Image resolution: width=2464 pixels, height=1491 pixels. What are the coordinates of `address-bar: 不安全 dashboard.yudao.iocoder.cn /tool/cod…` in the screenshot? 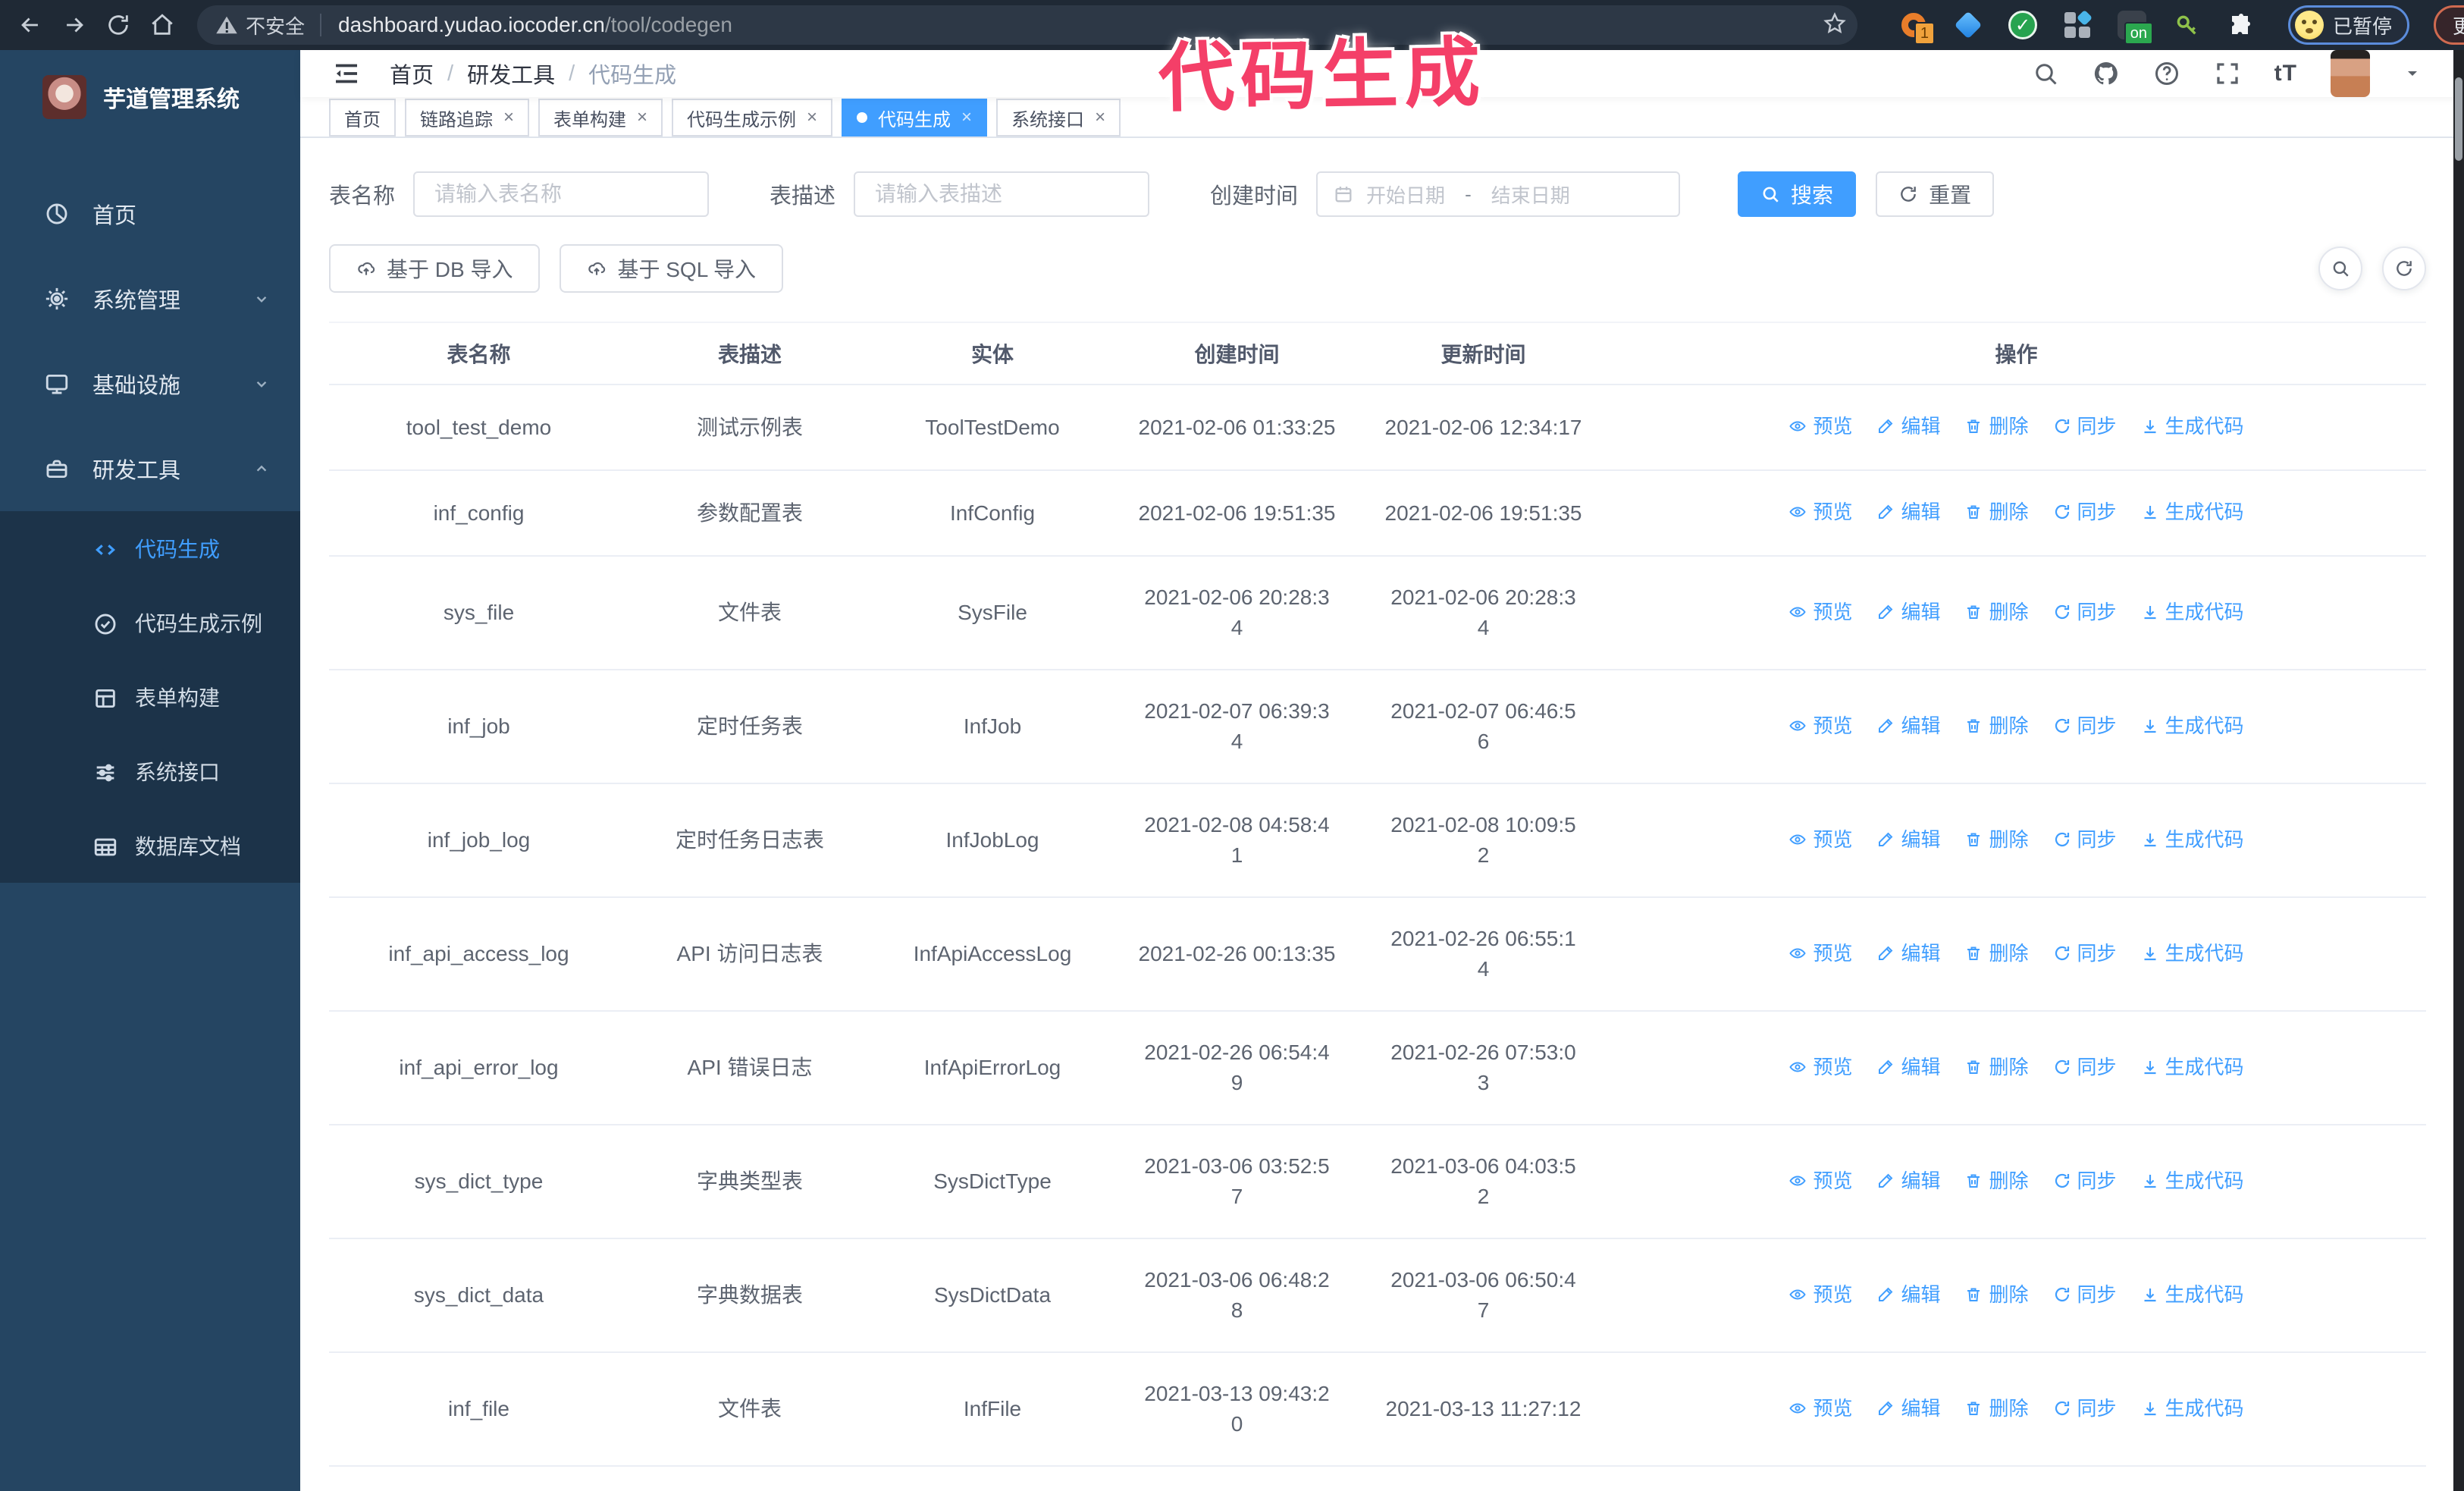 It's located at (1027, 25).